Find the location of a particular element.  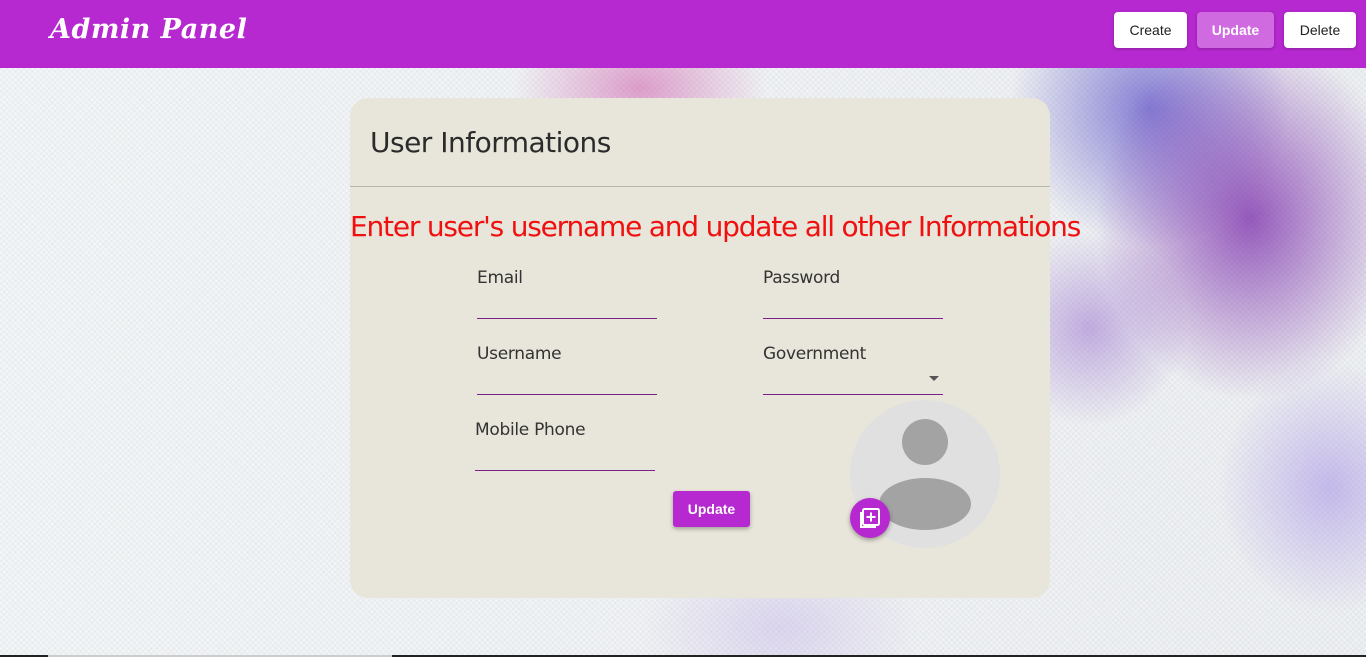

government-value is located at coordinates (853, 381).